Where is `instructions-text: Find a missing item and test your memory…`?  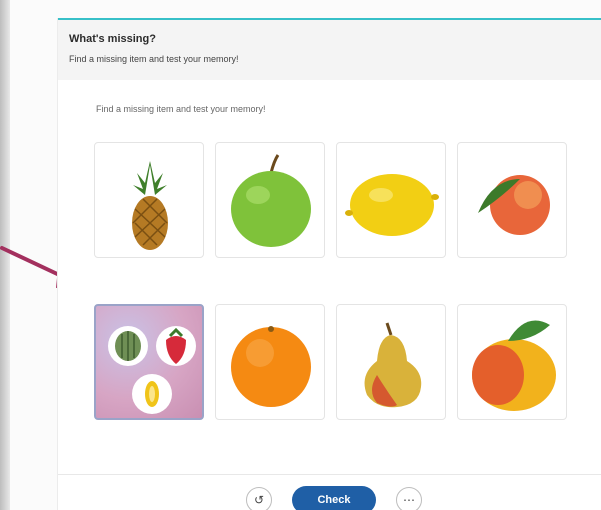
instructions-text: Find a missing item and test your memory… is located at coordinates (181, 109).